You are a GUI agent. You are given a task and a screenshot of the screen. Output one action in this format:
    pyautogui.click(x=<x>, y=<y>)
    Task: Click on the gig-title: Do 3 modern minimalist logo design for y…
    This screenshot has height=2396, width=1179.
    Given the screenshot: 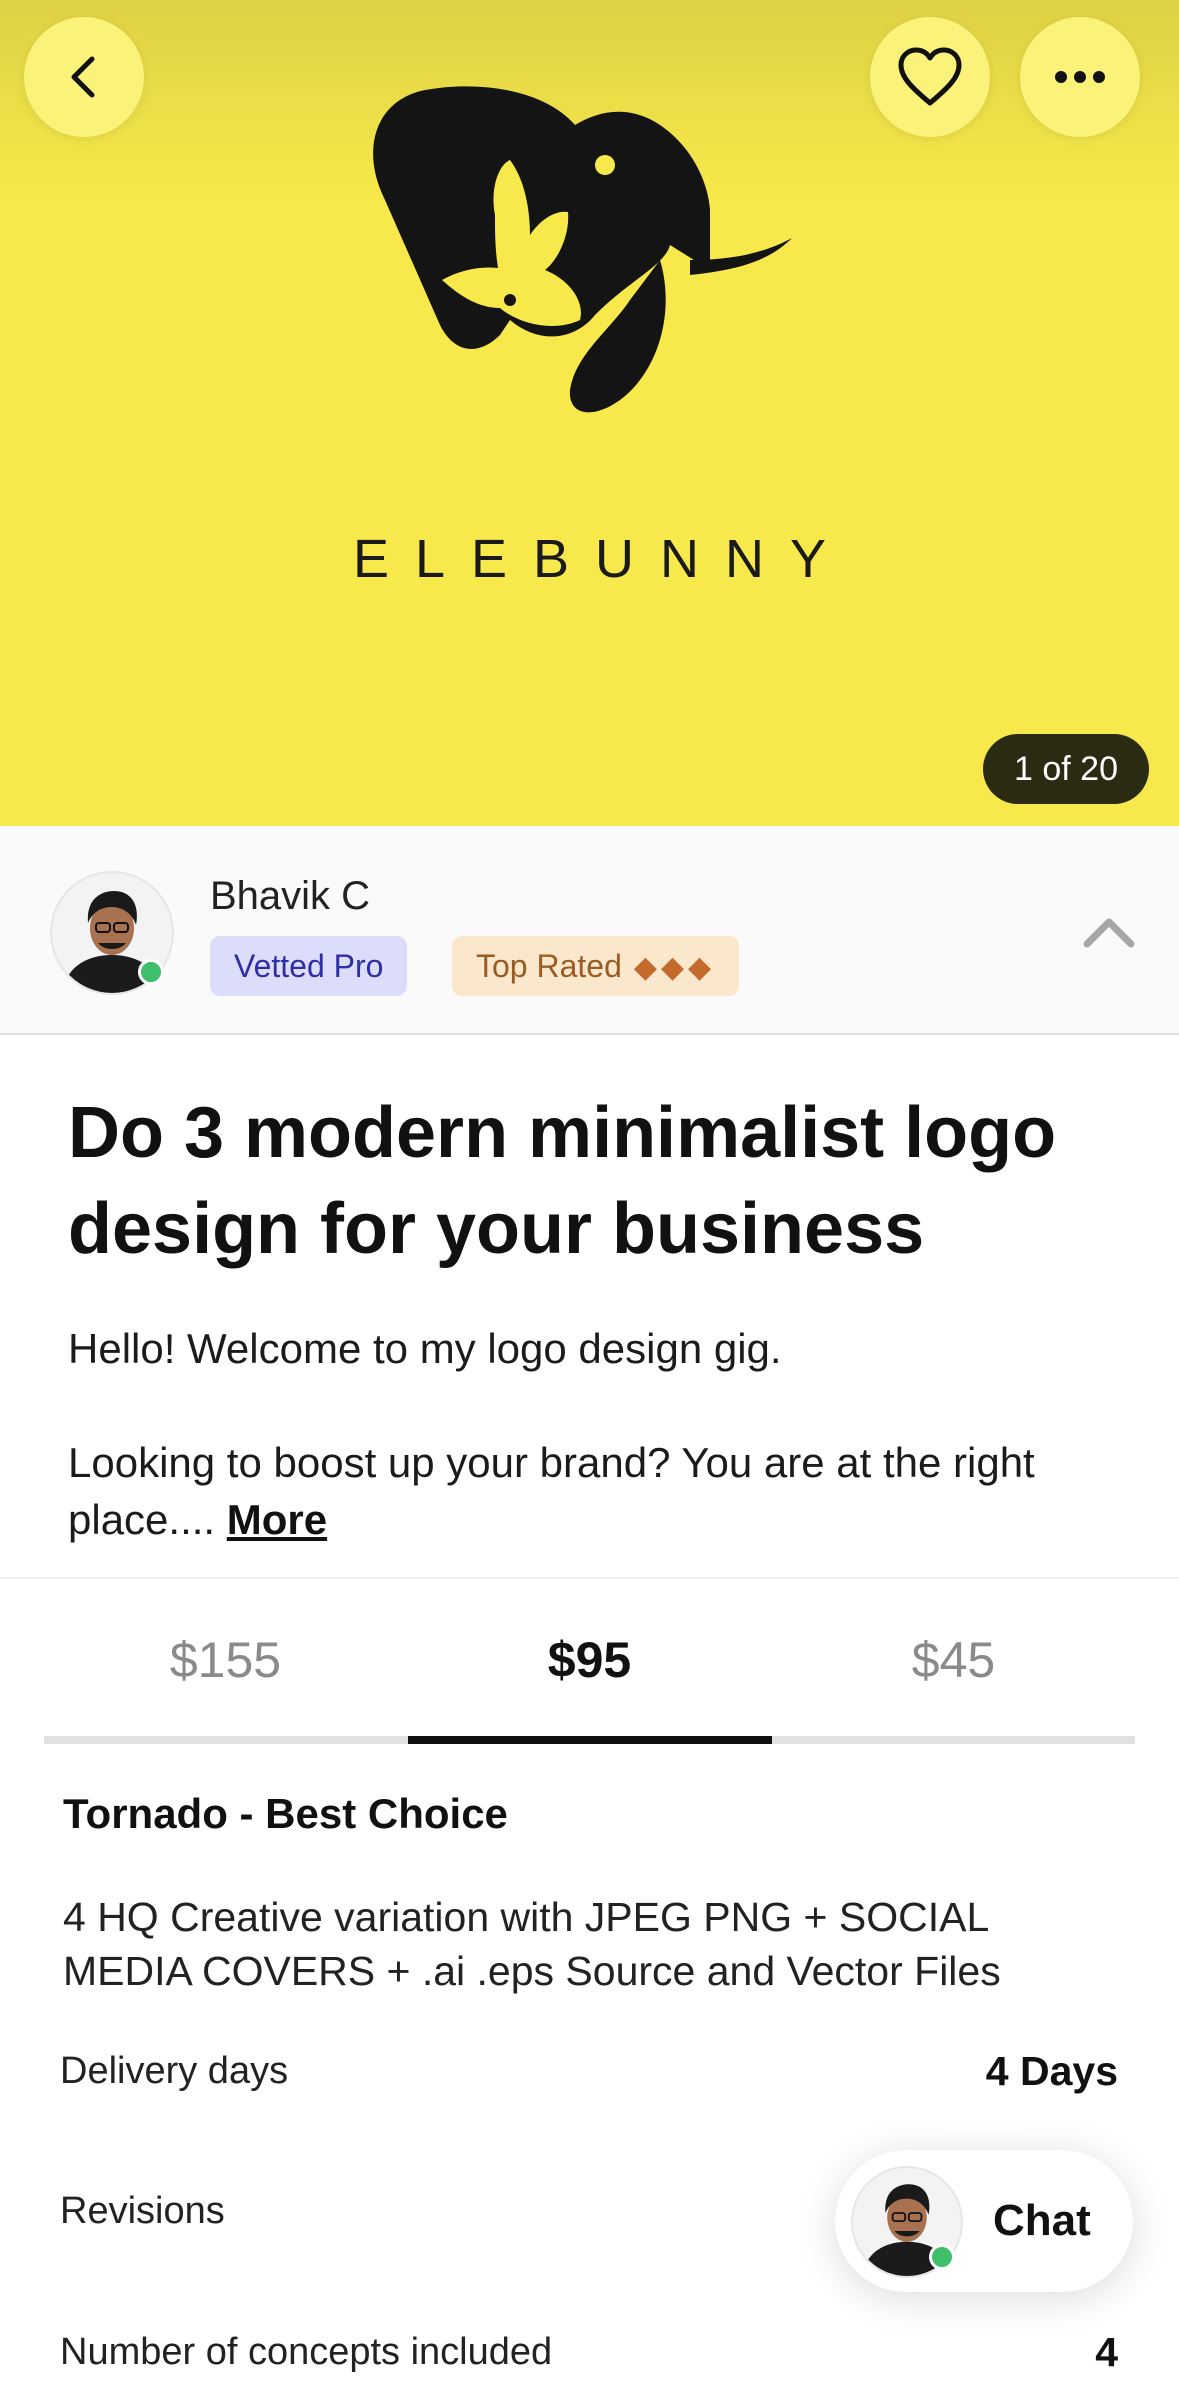 What is the action you would take?
    pyautogui.click(x=562, y=1181)
    